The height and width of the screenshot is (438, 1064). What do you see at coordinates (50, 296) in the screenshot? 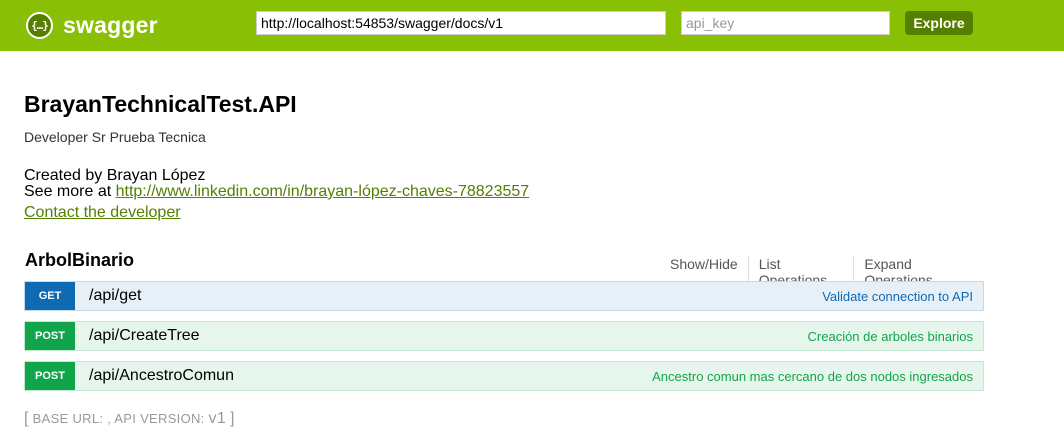
I see `method-badge-get: GET` at bounding box center [50, 296].